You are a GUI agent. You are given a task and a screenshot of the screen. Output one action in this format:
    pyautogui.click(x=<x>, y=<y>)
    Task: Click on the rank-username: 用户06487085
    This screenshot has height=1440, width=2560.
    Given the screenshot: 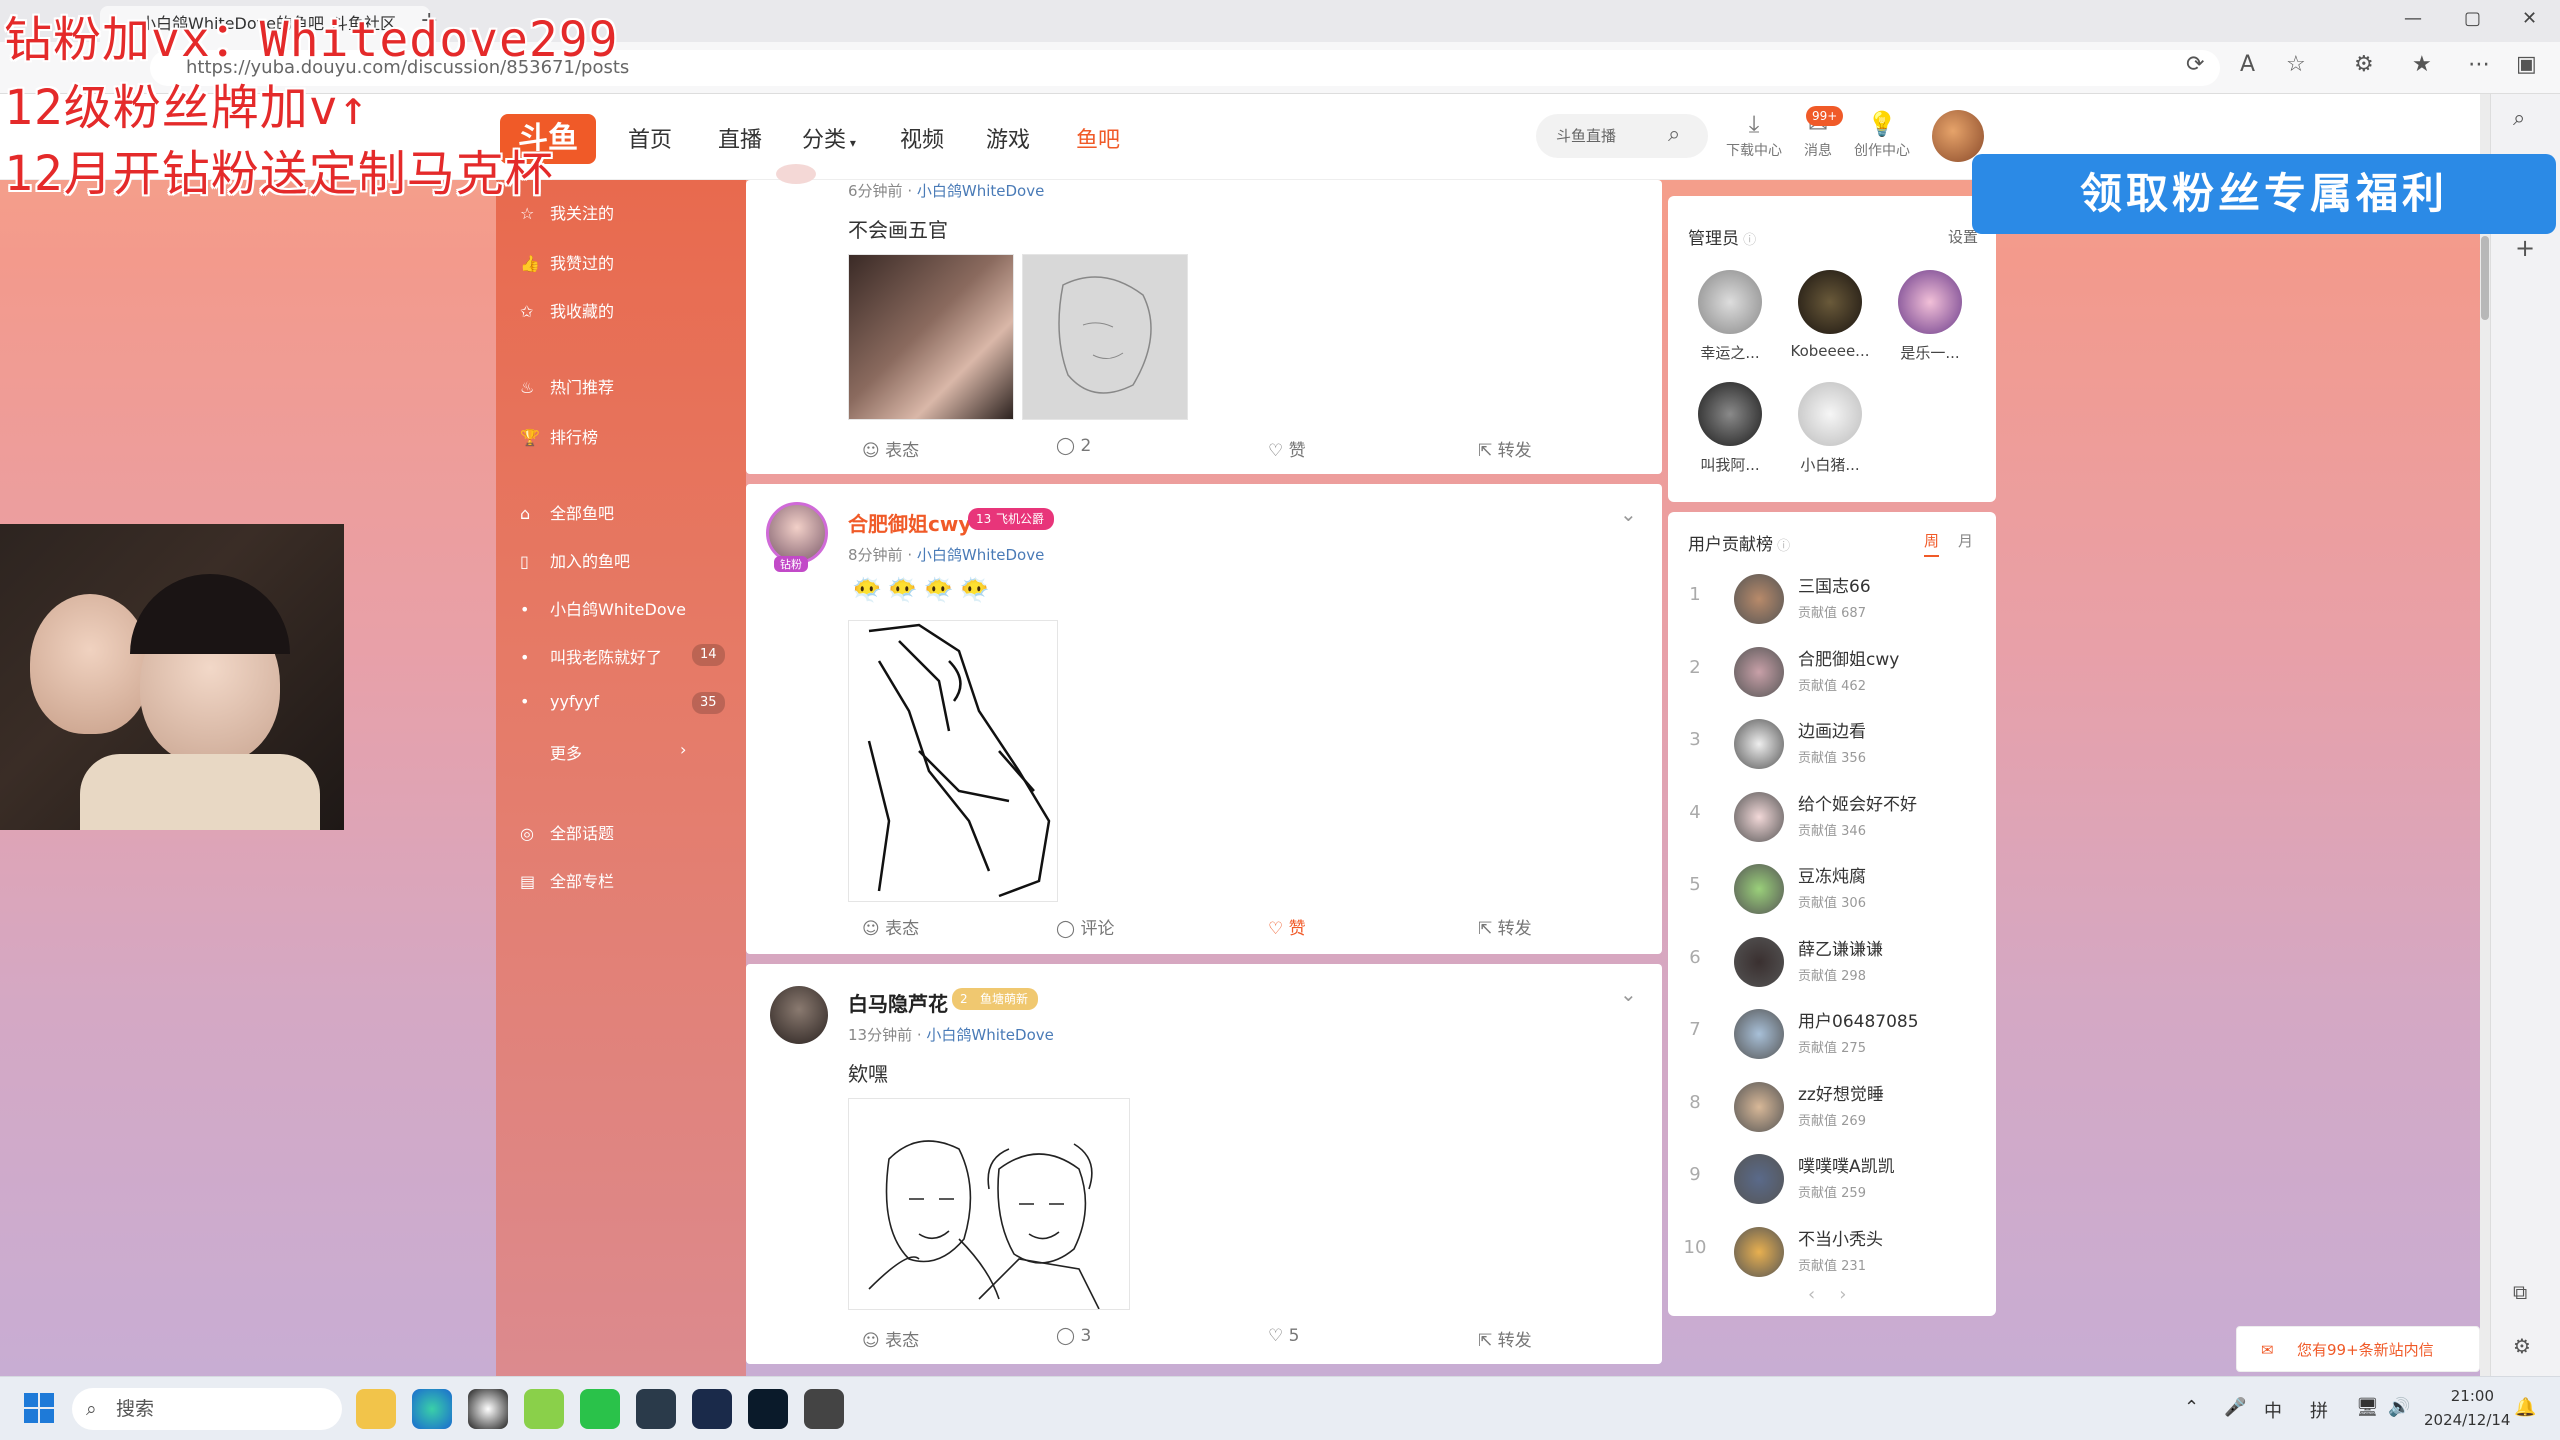 What is the action you would take?
    pyautogui.click(x=1858, y=1019)
    